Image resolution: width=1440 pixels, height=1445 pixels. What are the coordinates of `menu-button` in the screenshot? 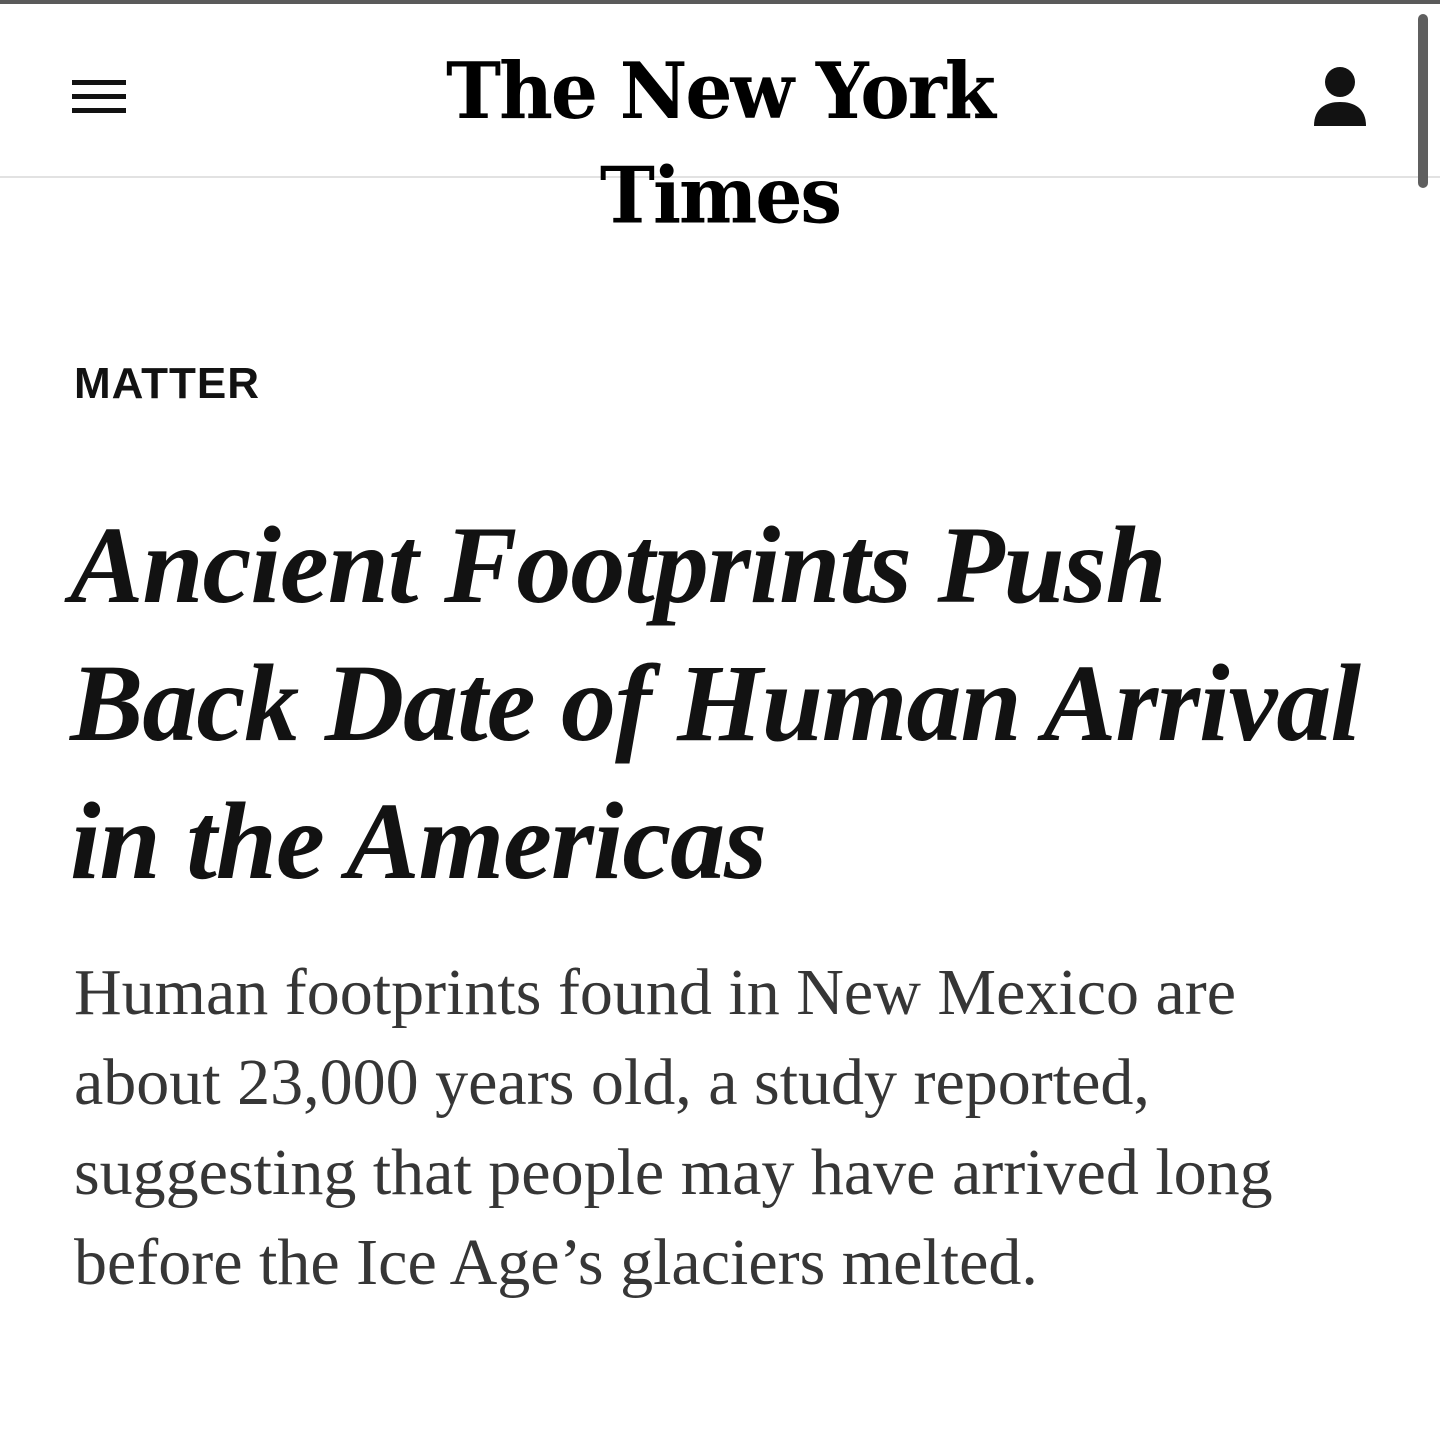 It's located at (100, 96).